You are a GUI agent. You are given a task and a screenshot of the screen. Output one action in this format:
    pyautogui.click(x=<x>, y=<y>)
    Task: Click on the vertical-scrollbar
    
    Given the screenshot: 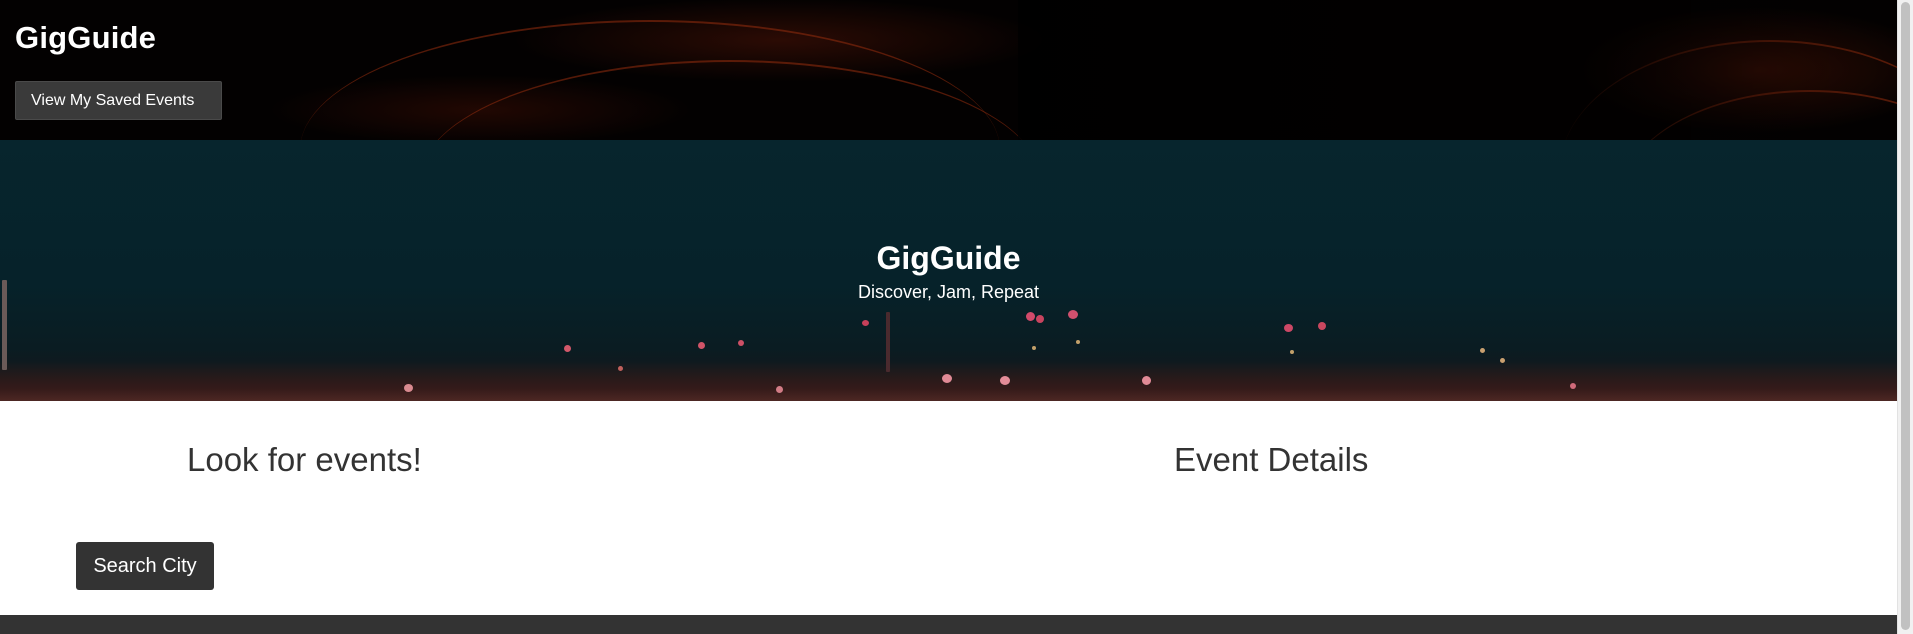 What is the action you would take?
    pyautogui.click(x=1905, y=317)
    